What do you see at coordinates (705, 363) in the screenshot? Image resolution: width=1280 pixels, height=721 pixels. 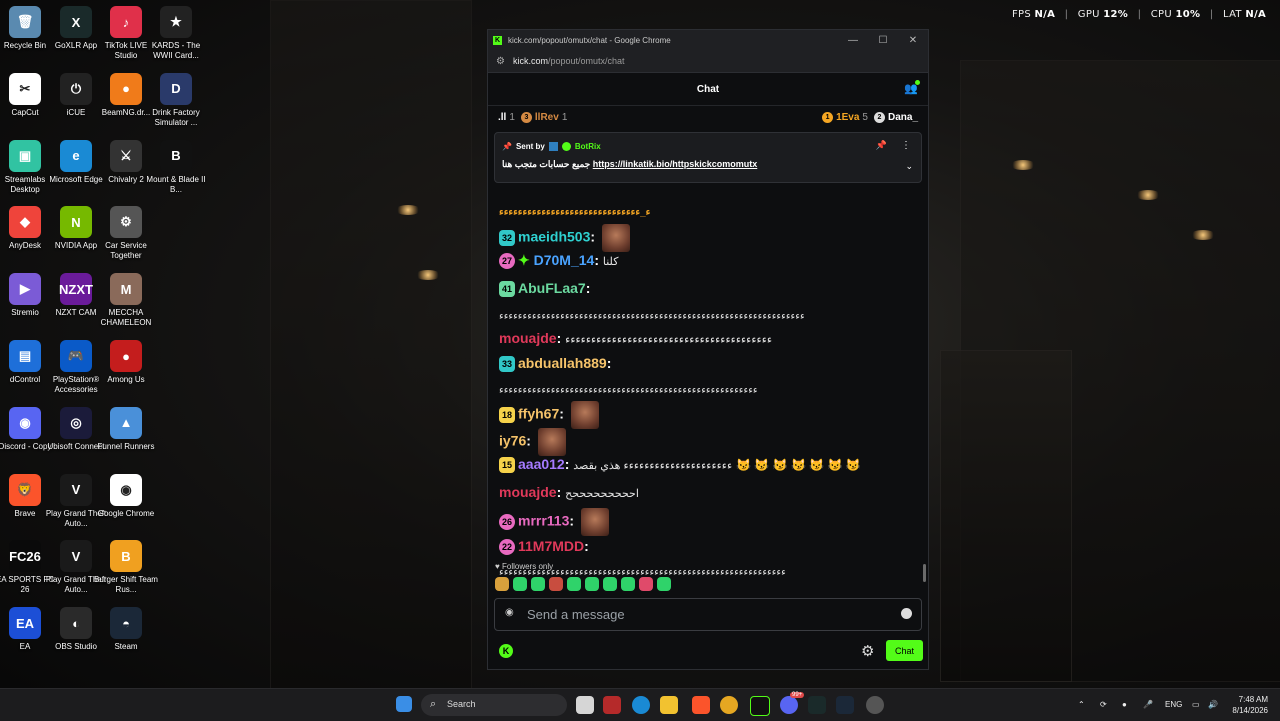 I see `chat-message: 33 abduallah889:` at bounding box center [705, 363].